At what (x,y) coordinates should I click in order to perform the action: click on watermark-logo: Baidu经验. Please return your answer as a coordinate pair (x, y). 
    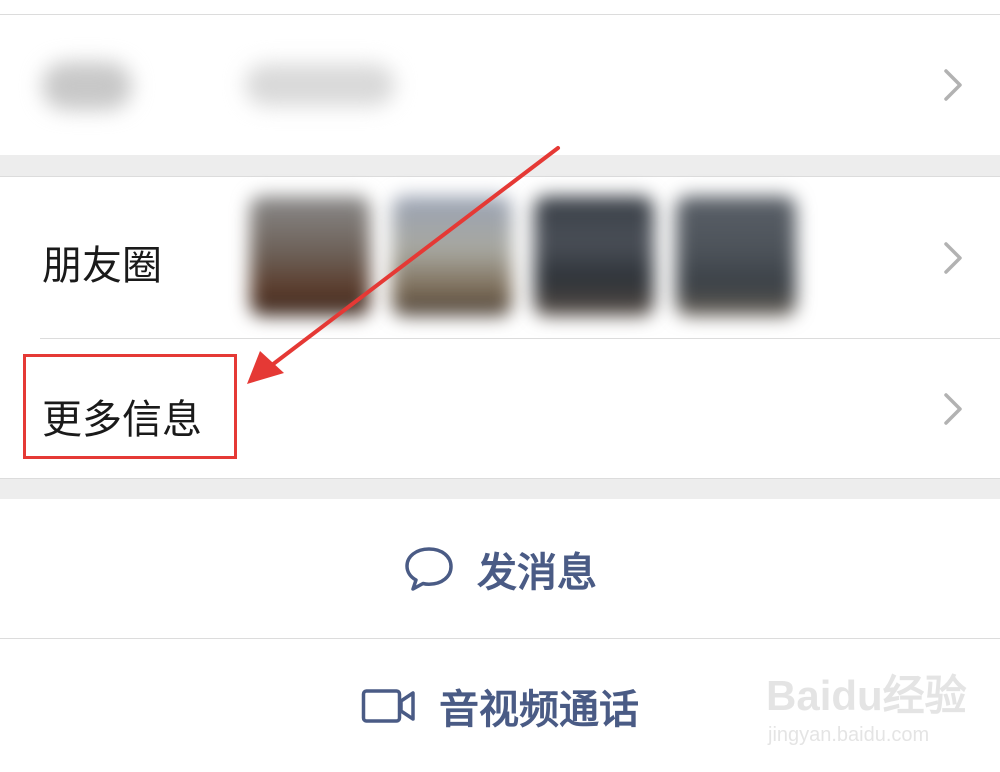
    Looking at the image, I should click on (866, 695).